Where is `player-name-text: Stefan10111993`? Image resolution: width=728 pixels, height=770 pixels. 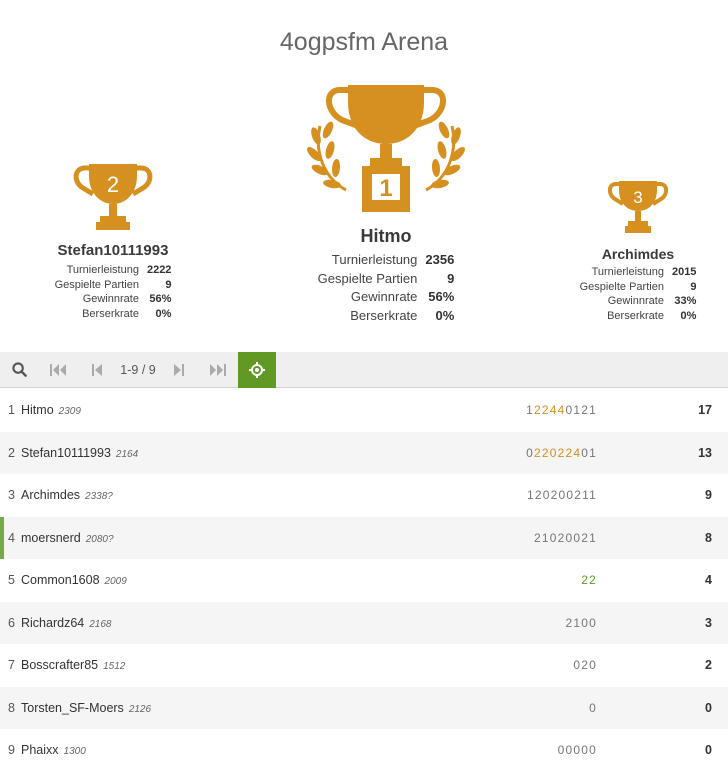 player-name-text: Stefan10111993 is located at coordinates (66, 452).